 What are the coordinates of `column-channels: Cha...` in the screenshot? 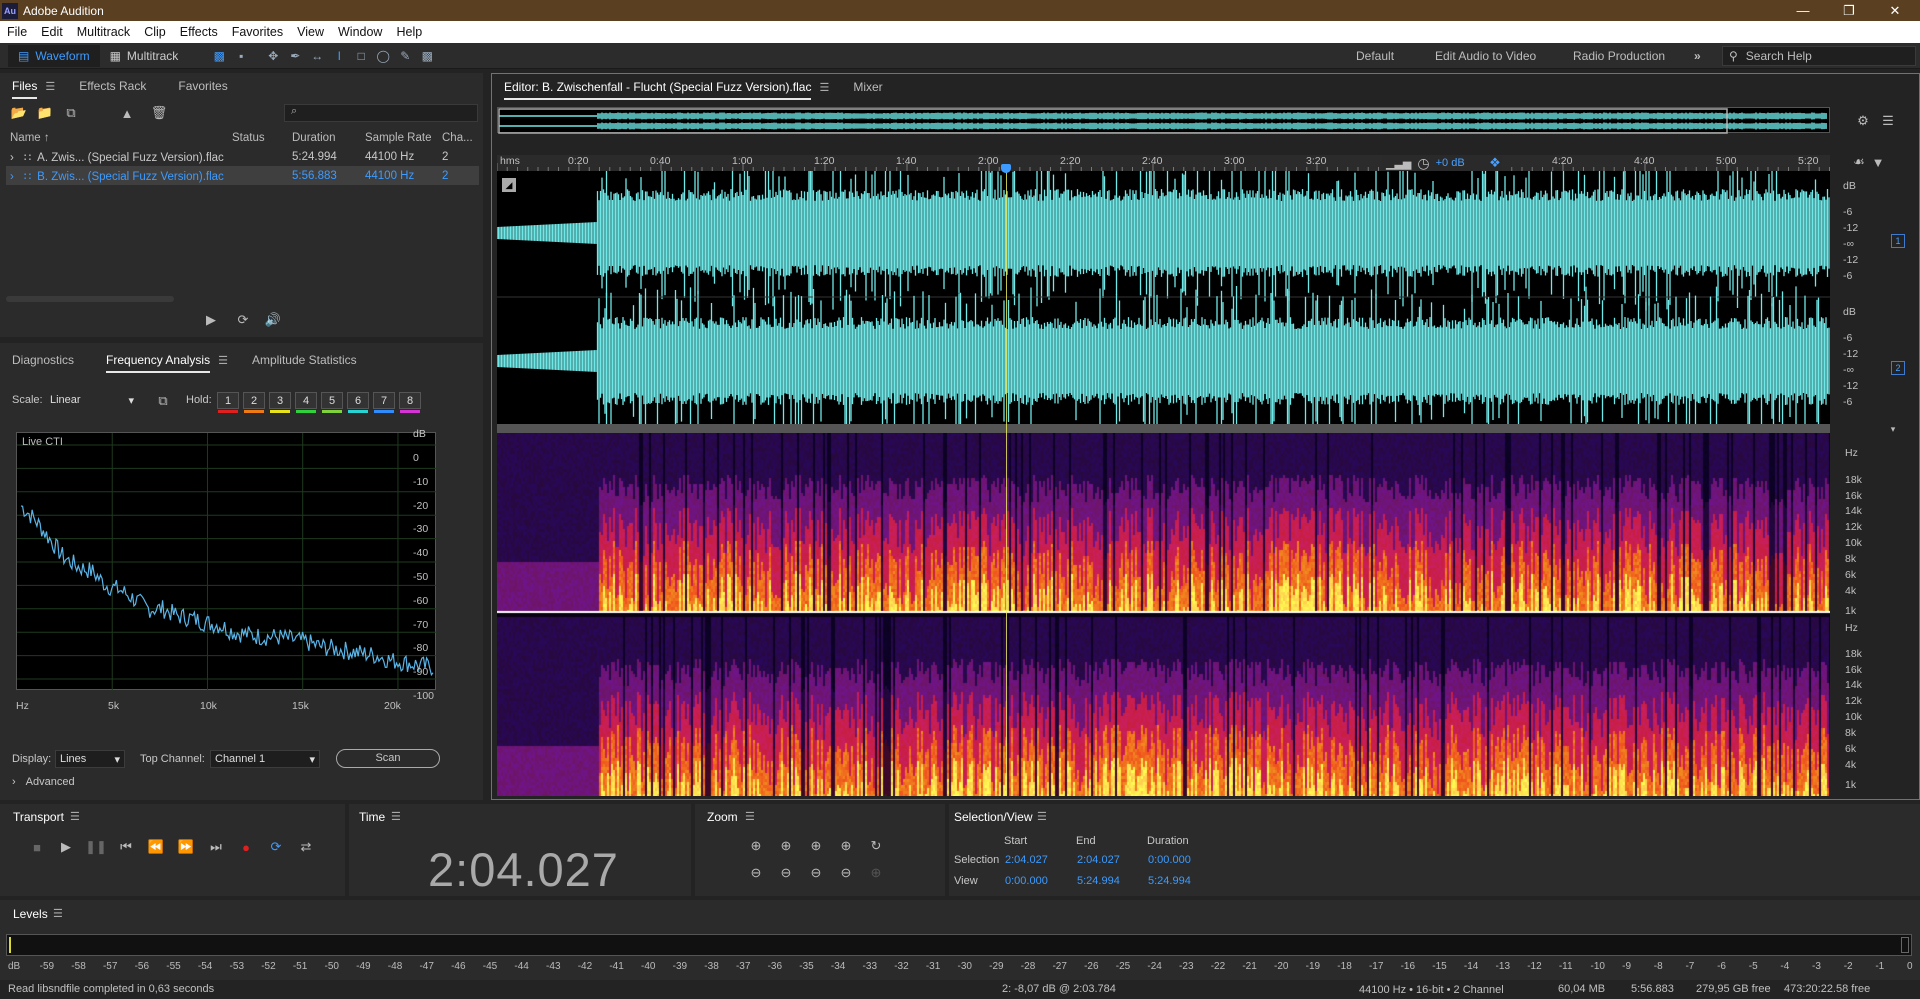 It's located at (457, 138).